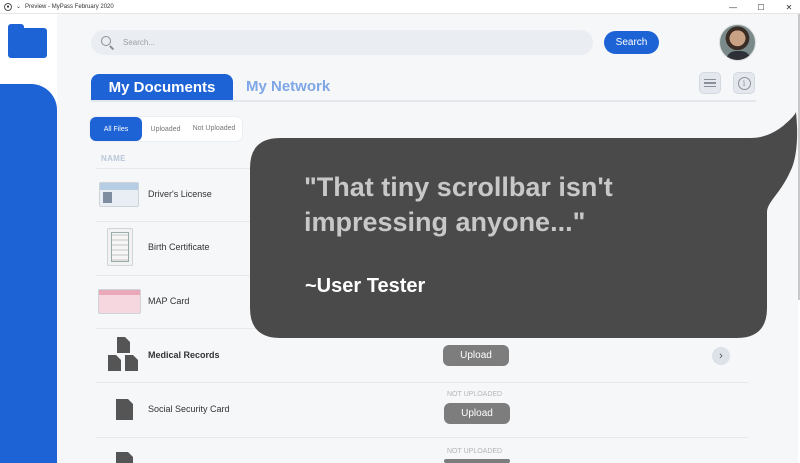 The height and width of the screenshot is (463, 800). Describe the element at coordinates (119, 301) in the screenshot. I see `card-thumbnail` at that location.